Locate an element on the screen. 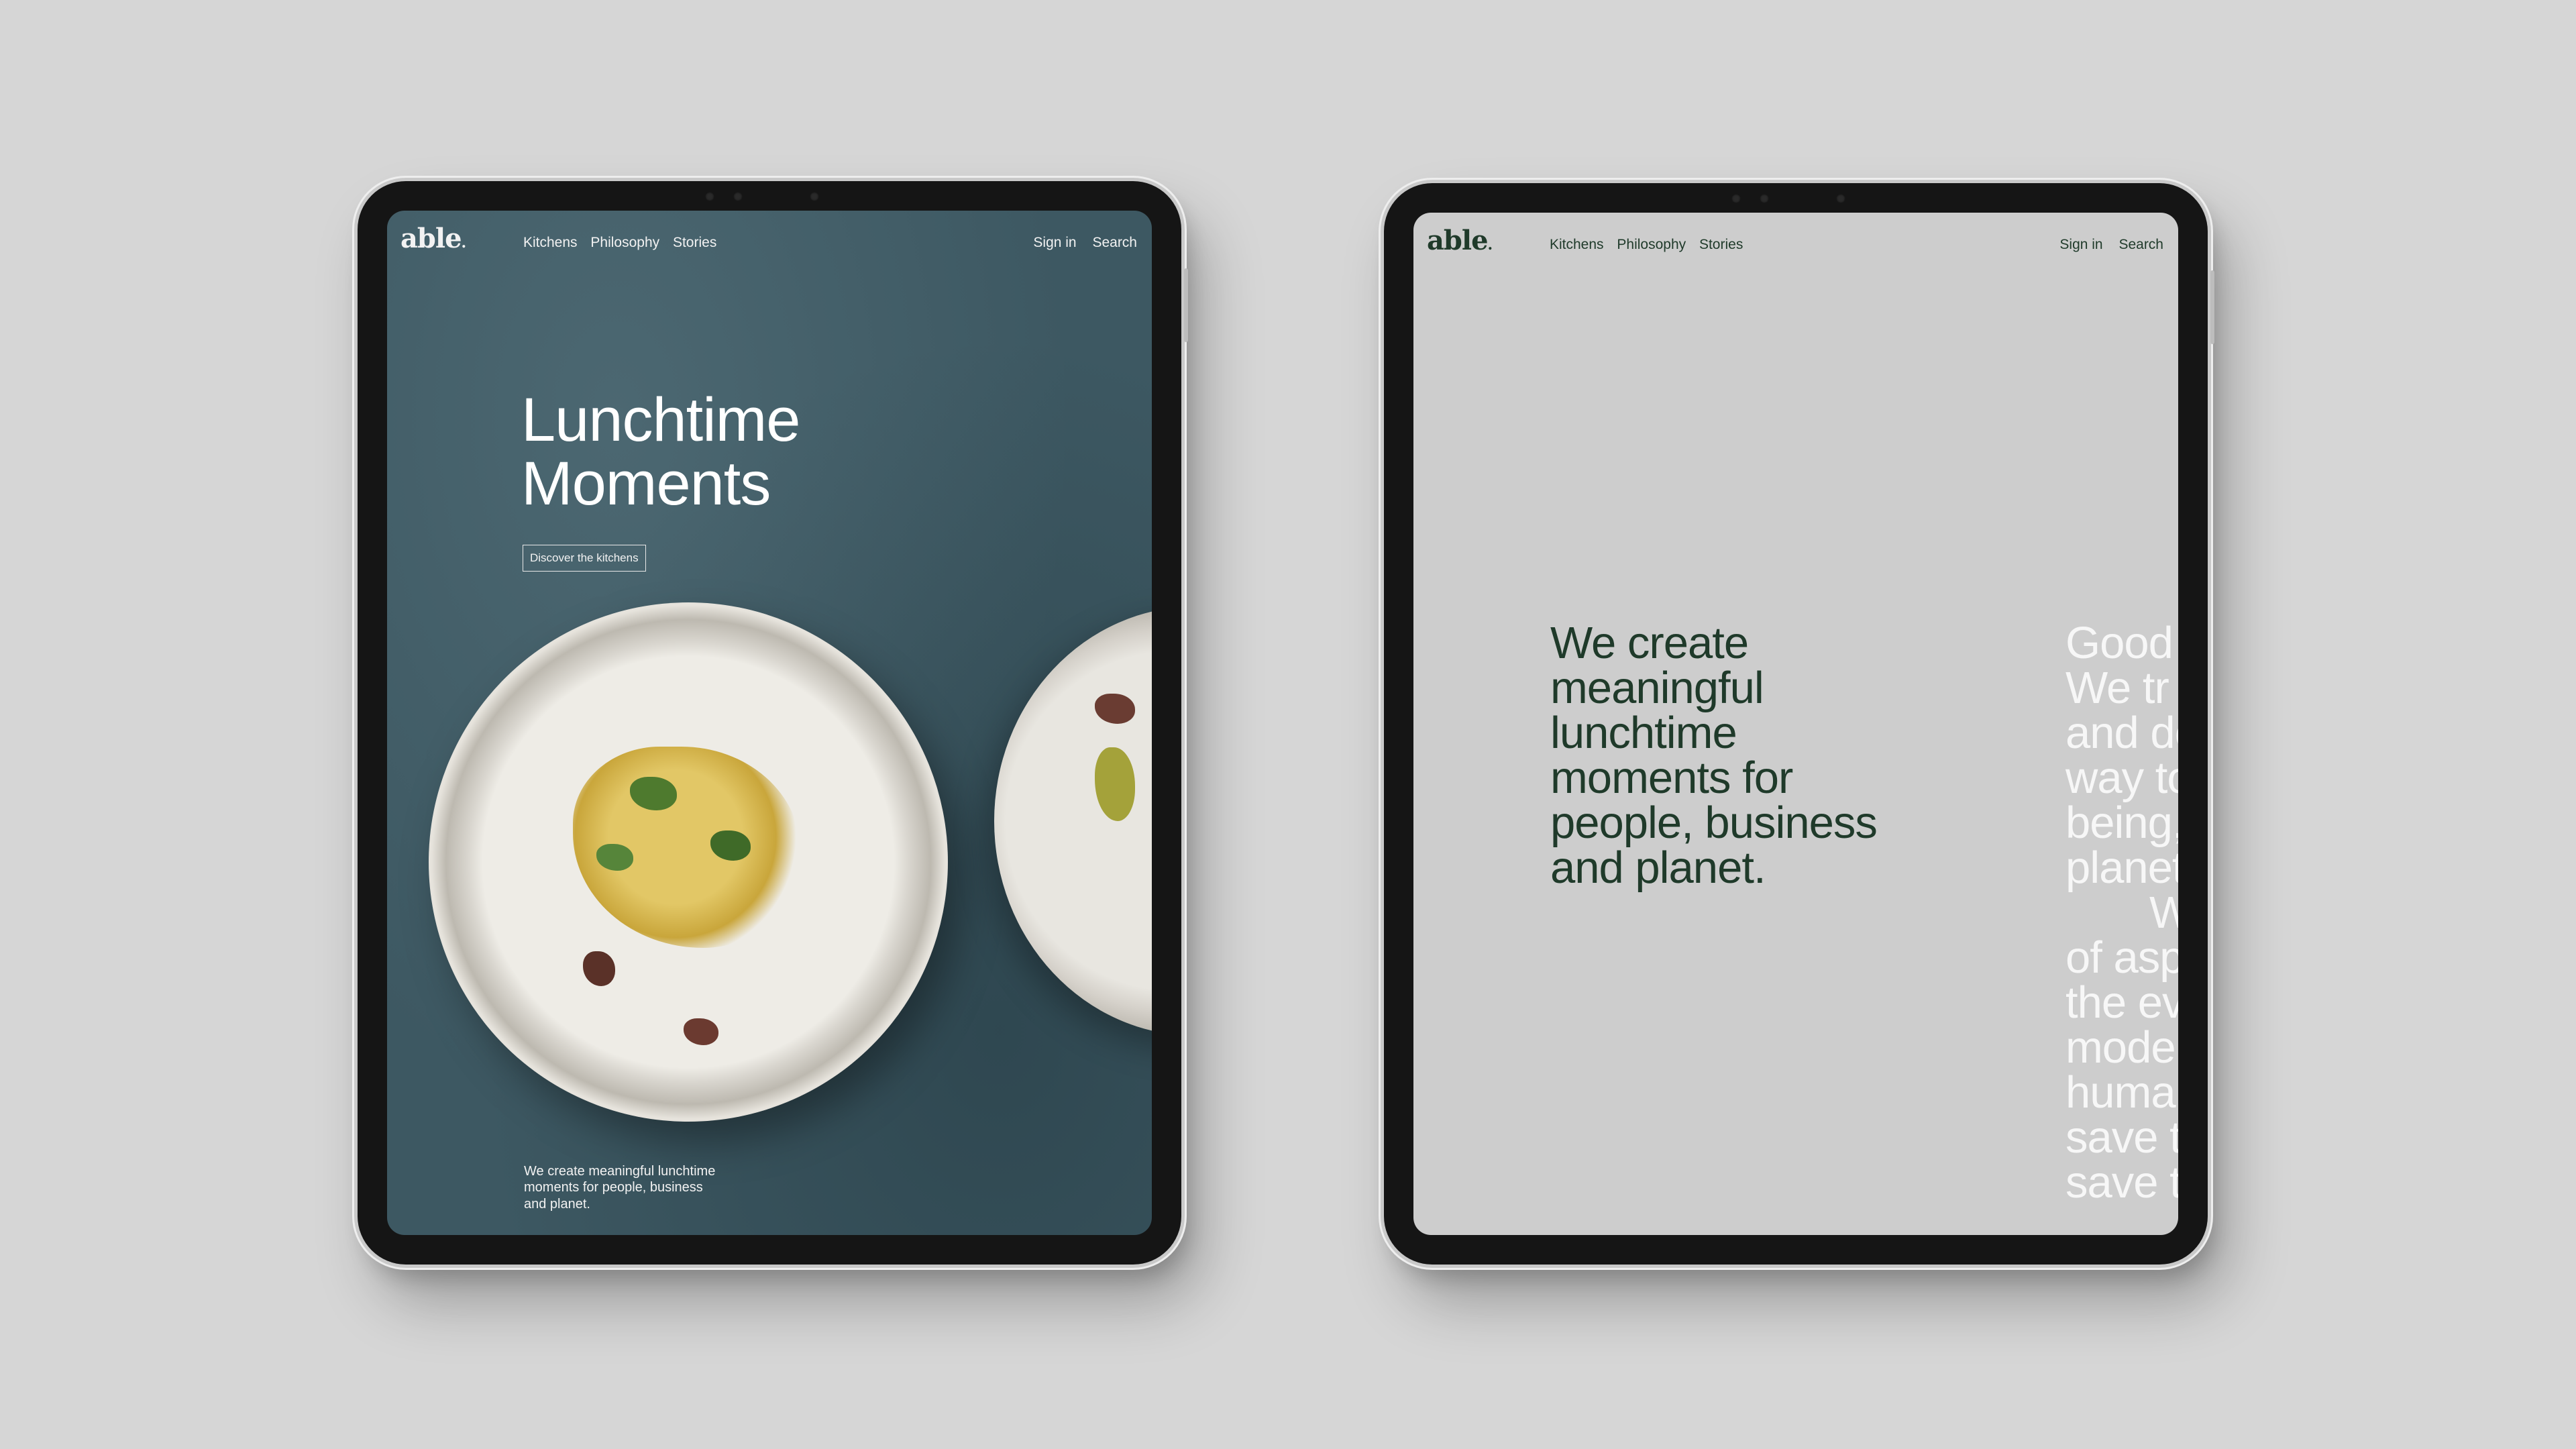  paragraph-line: of asp is located at coordinates (2121, 957).